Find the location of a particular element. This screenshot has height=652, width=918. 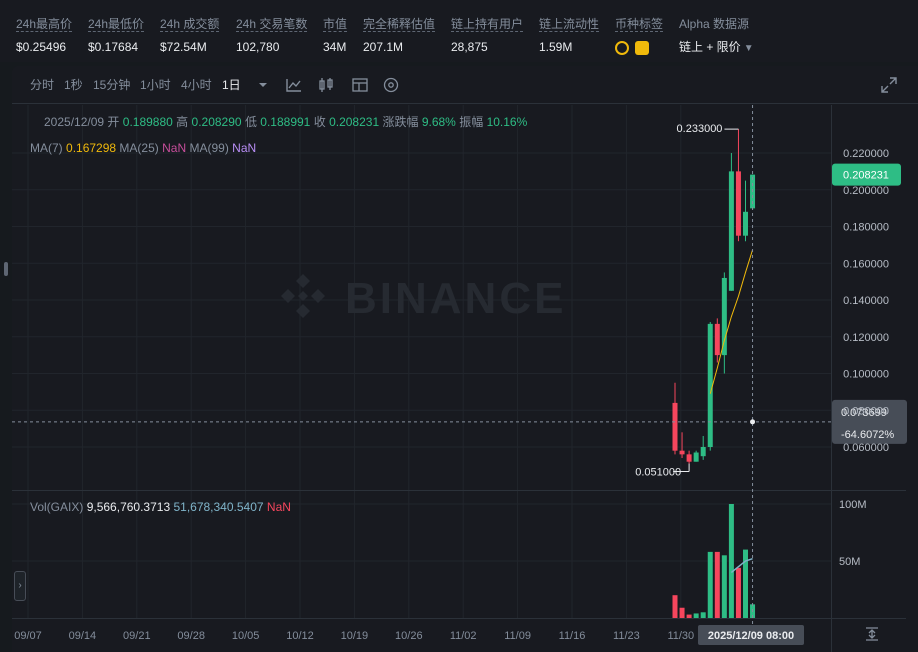

ohlc-date: 2025/12/09 is located at coordinates (74, 122).